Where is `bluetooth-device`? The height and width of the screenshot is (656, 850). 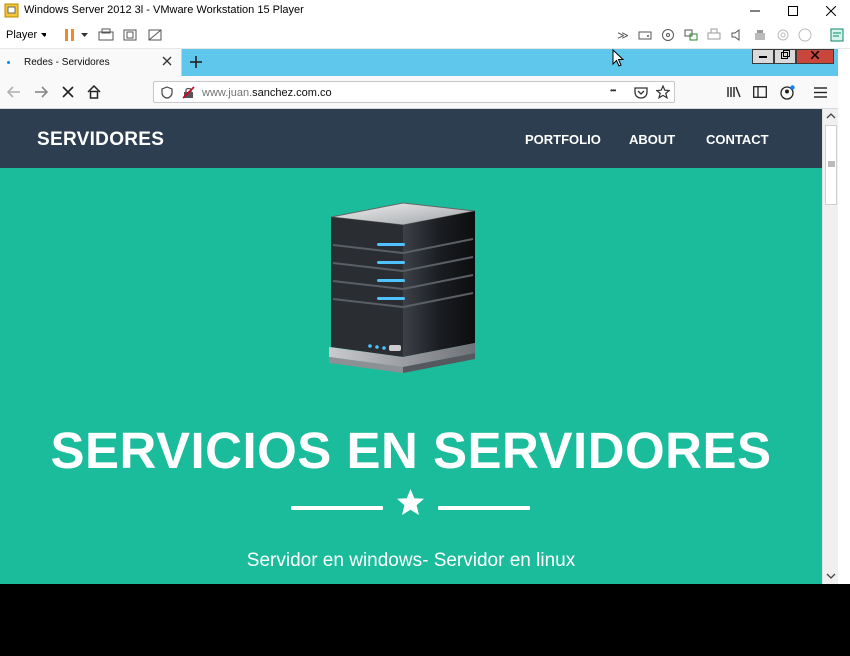
bluetooth-device is located at coordinates (805, 35).